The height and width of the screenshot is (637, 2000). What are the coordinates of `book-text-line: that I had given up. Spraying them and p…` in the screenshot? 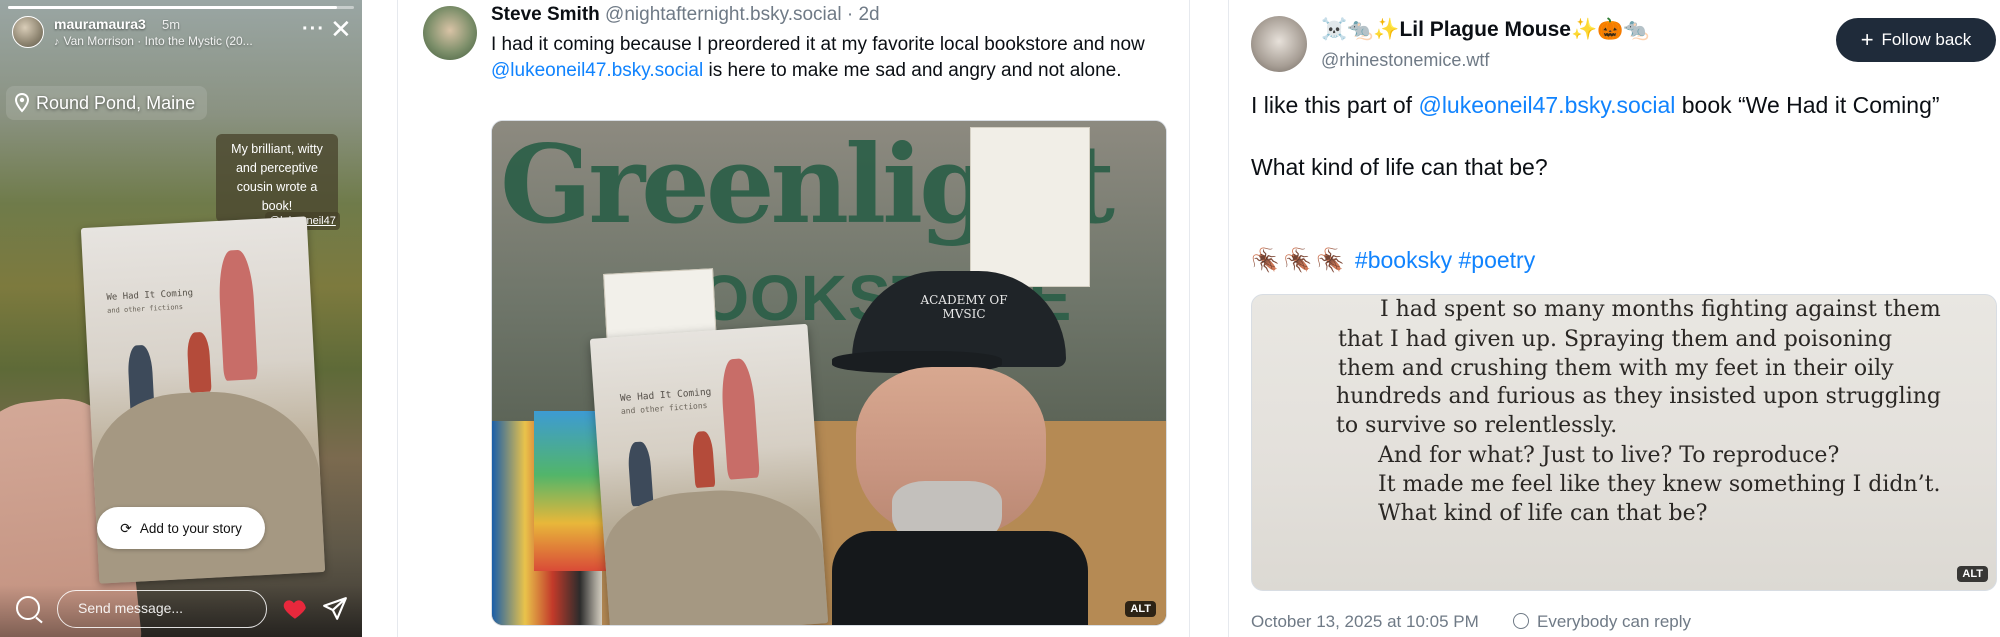 It's located at (1615, 339).